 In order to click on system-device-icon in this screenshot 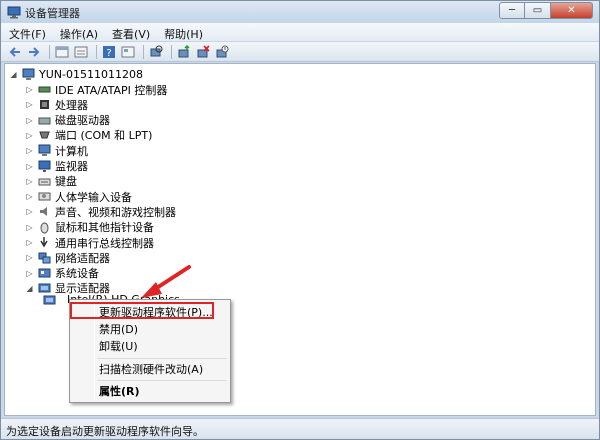, I will do `click(44, 273)`.